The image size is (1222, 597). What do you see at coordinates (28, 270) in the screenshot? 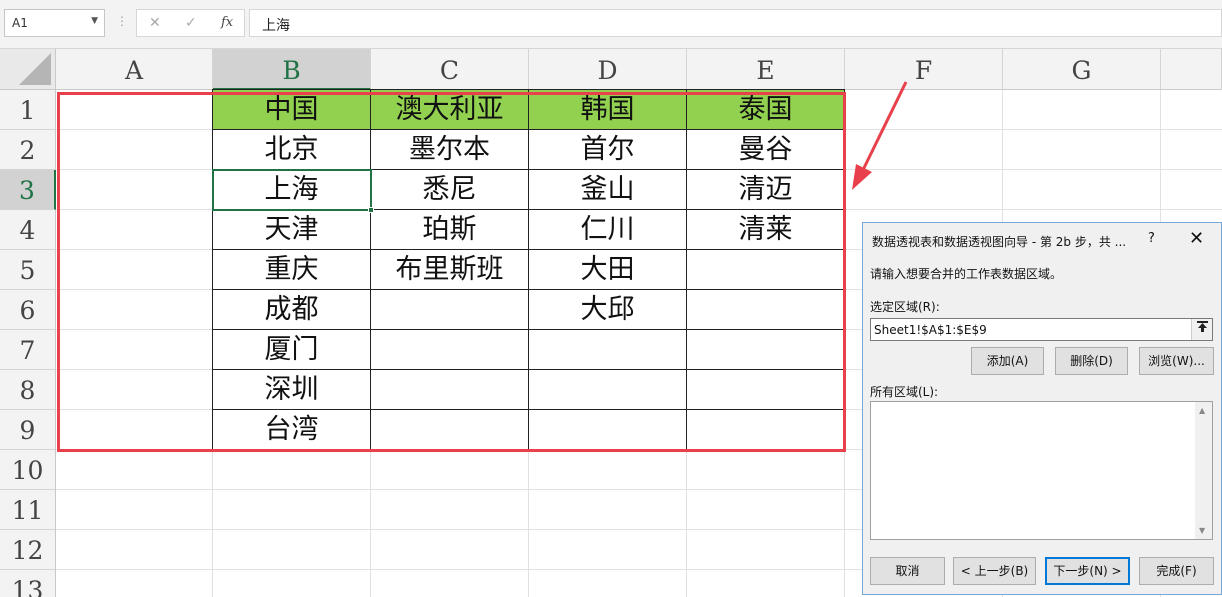
I see `row-header-5: 5` at bounding box center [28, 270].